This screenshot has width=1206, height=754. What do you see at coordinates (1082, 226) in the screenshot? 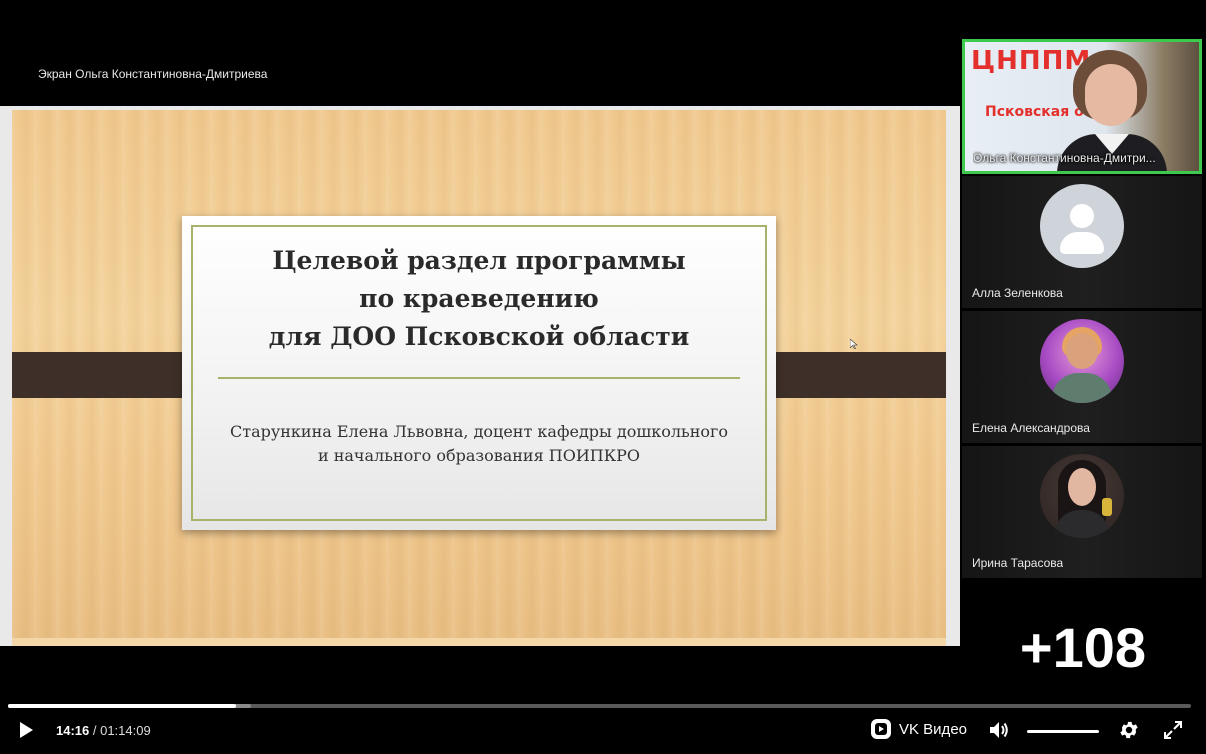
I see `default-avatar-icon` at bounding box center [1082, 226].